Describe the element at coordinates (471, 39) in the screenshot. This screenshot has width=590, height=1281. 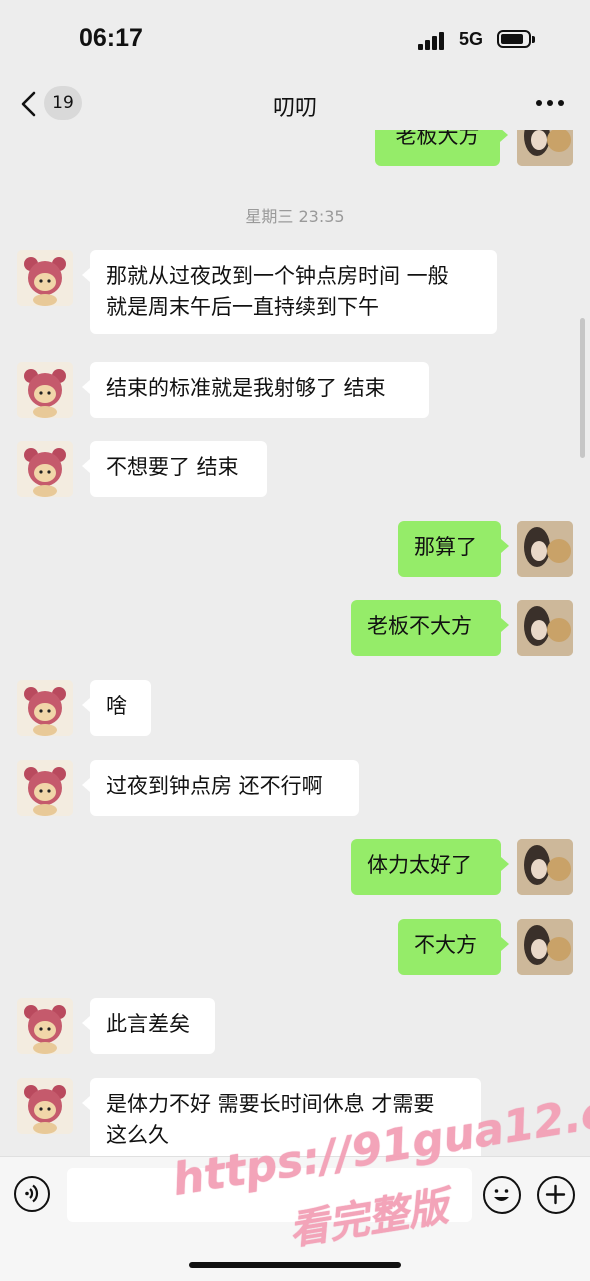
I see `network-type: 5G` at that location.